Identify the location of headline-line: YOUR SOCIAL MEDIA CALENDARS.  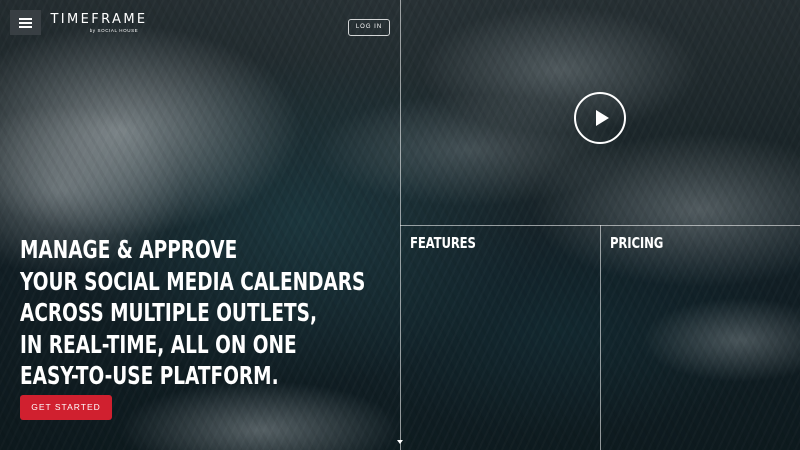
(193, 281).